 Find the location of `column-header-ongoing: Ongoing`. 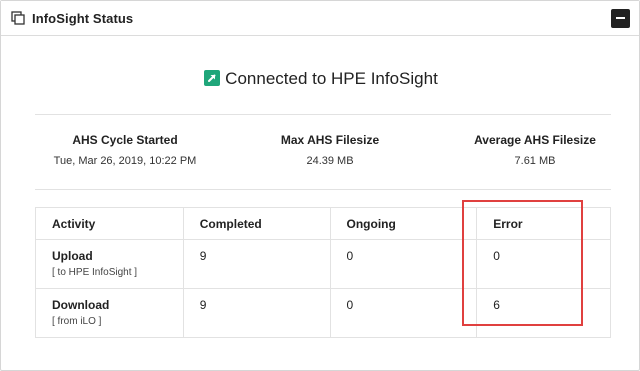

column-header-ongoing: Ongoing is located at coordinates (403, 223).